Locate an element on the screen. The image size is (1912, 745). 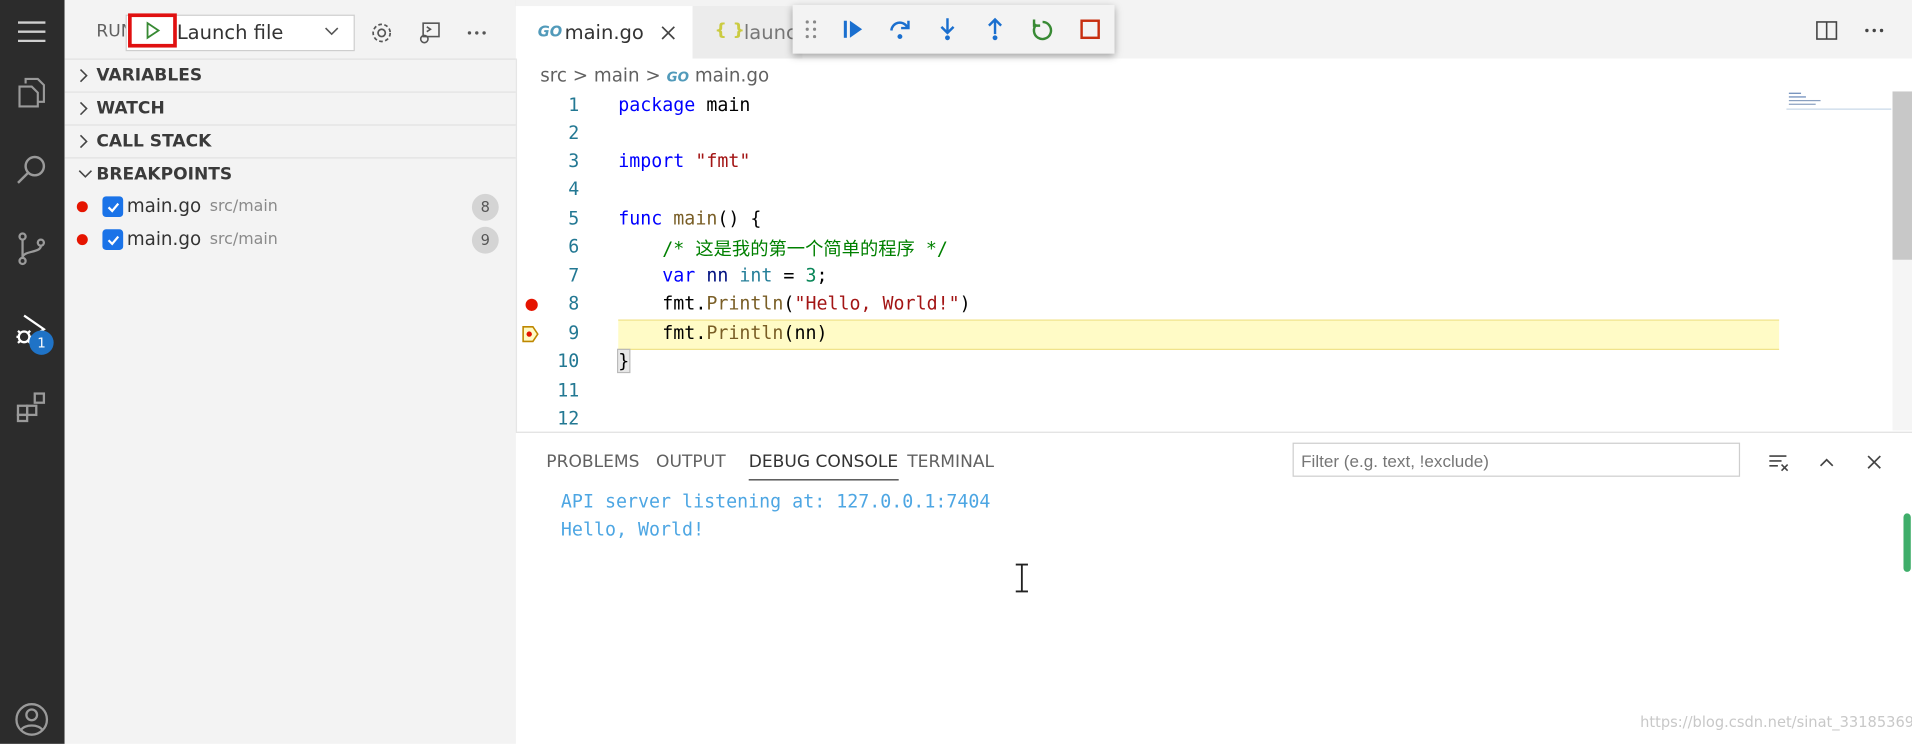
line-number: 4 is located at coordinates (574, 189).